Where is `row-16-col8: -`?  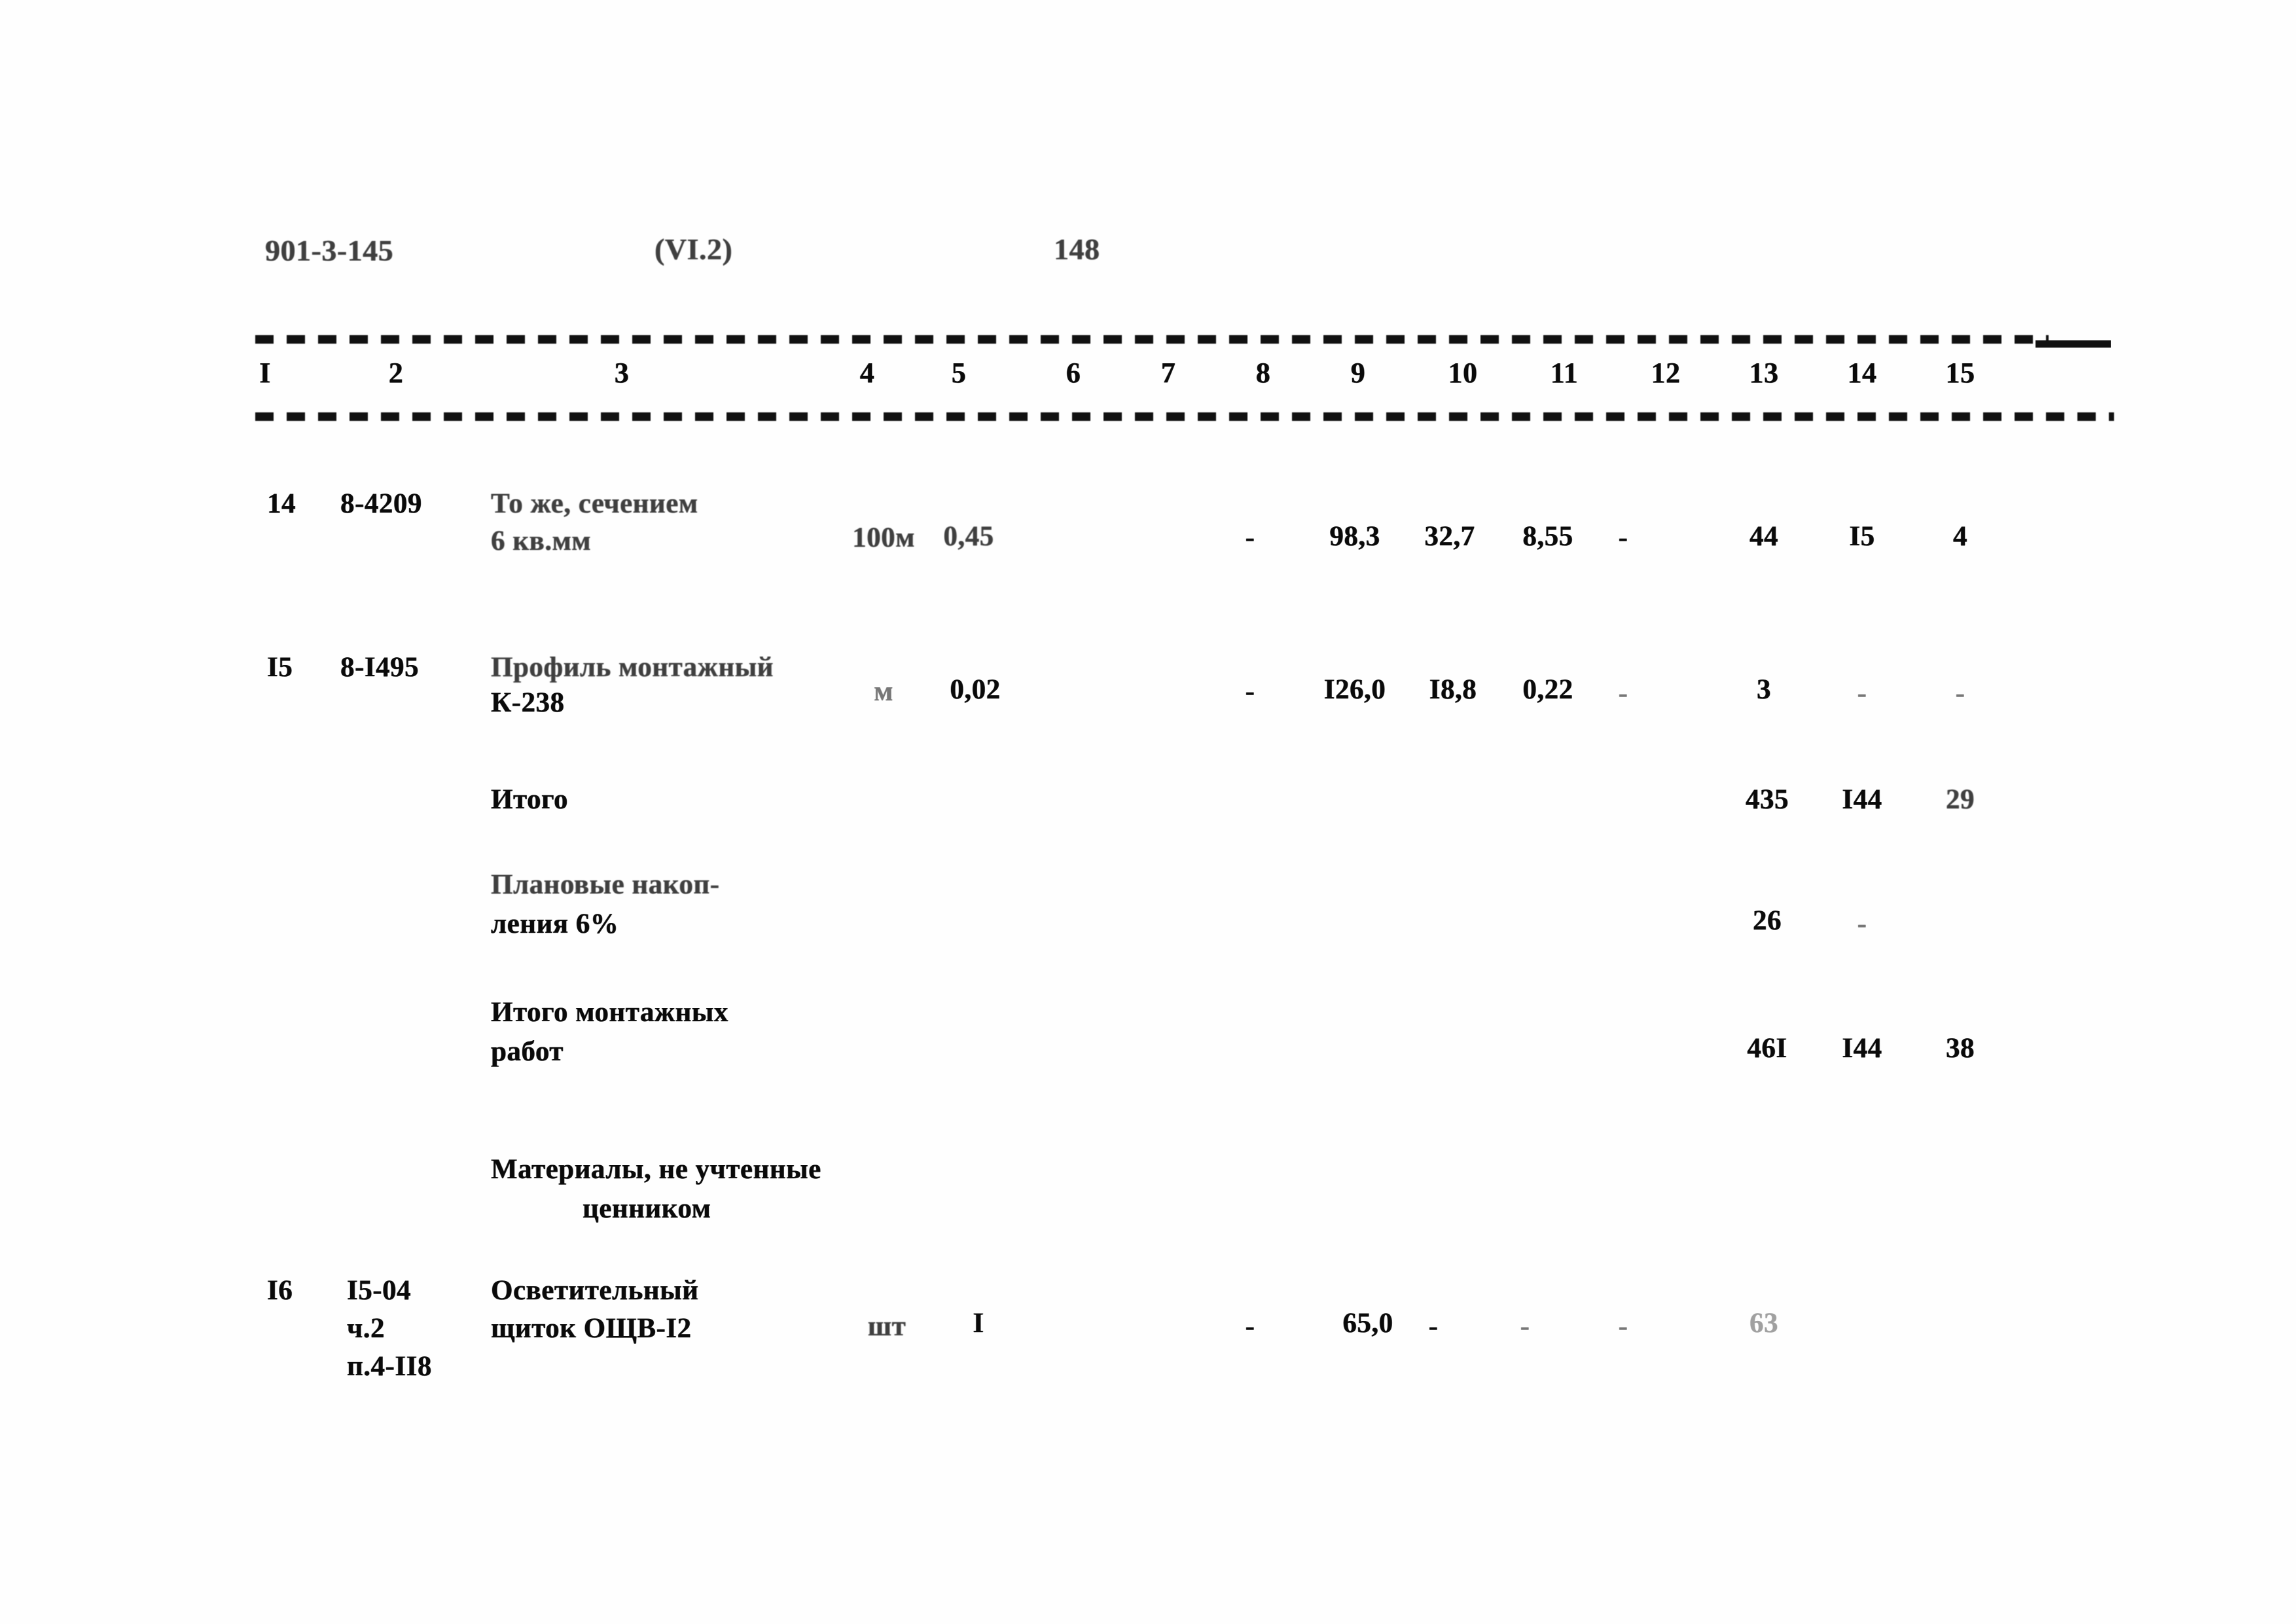
row-16-col8: - is located at coordinates (1250, 1326).